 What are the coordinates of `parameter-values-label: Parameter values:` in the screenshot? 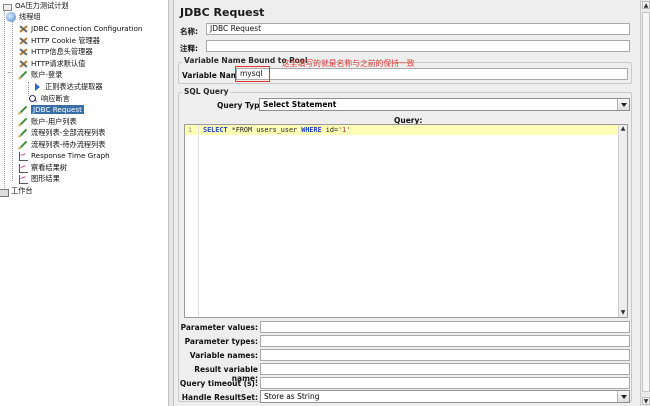 It's located at (219, 327).